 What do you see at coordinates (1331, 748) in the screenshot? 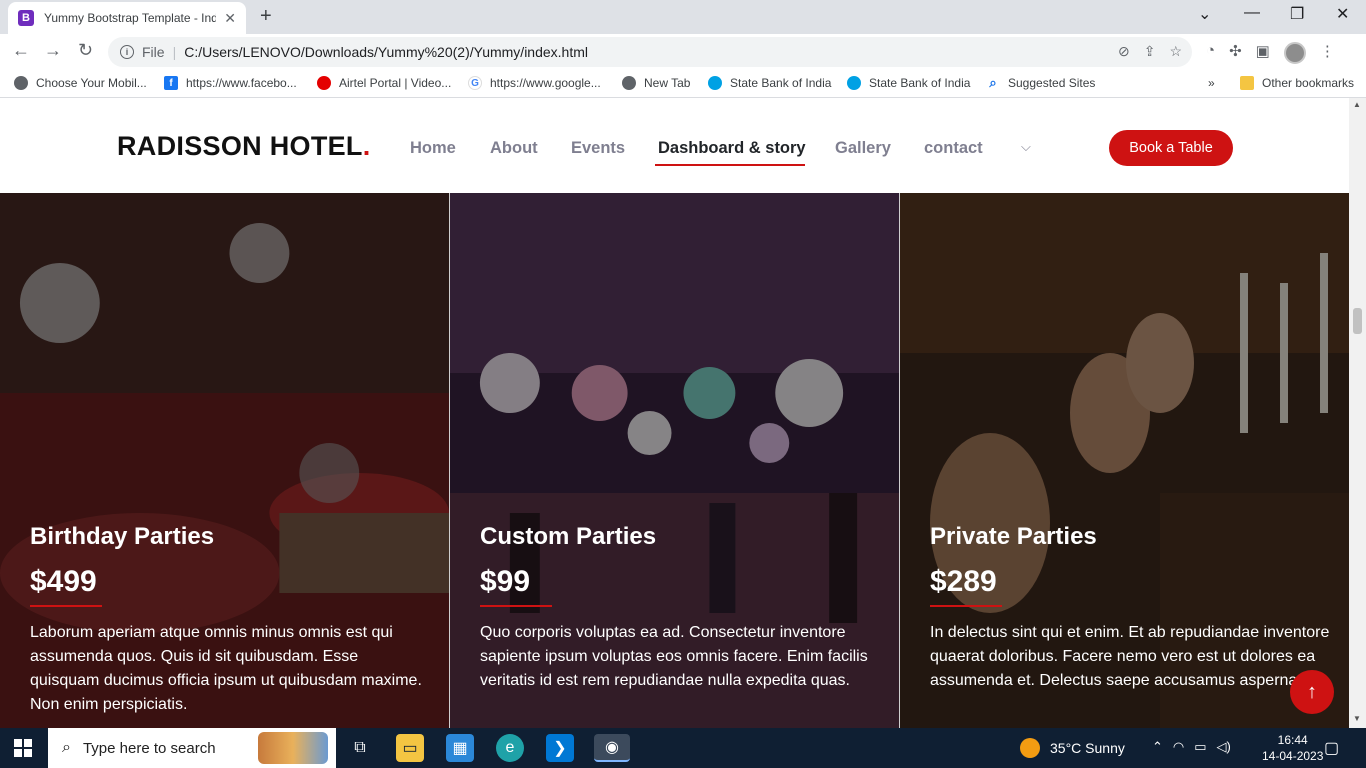
I see `notification-icon: ▢` at bounding box center [1331, 748].